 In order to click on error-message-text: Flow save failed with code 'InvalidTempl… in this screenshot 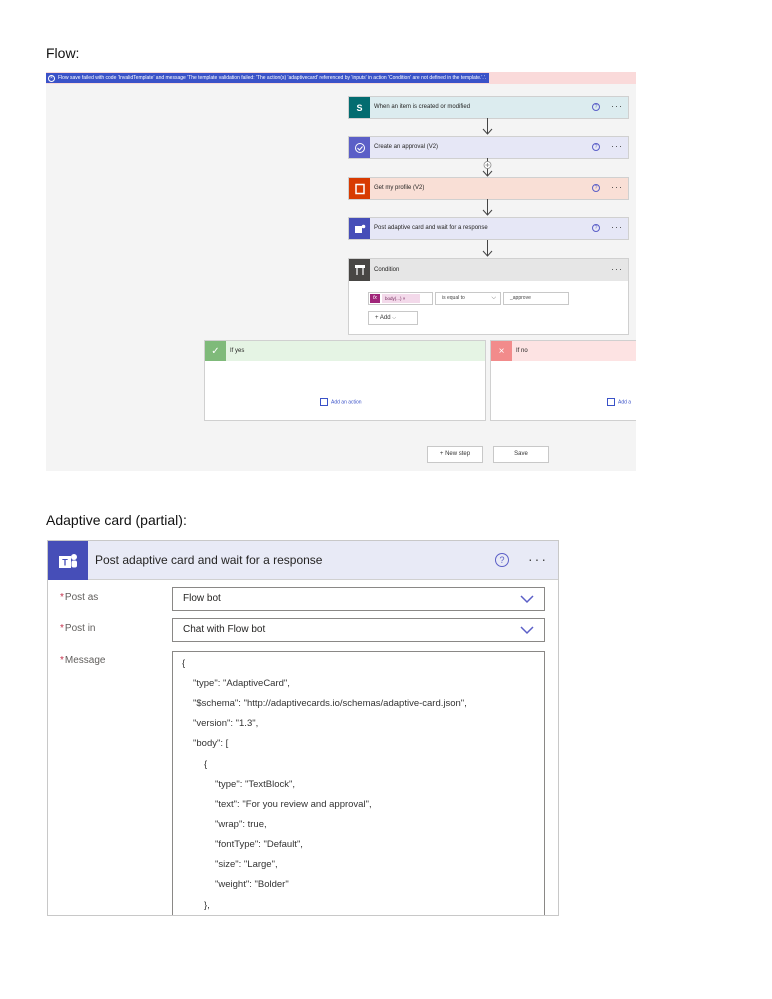, I will do `click(272, 78)`.